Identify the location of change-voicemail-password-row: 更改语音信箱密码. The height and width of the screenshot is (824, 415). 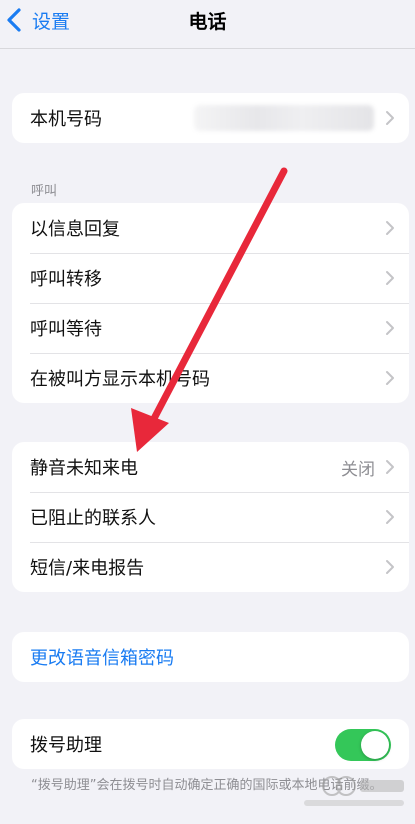
(210, 657).